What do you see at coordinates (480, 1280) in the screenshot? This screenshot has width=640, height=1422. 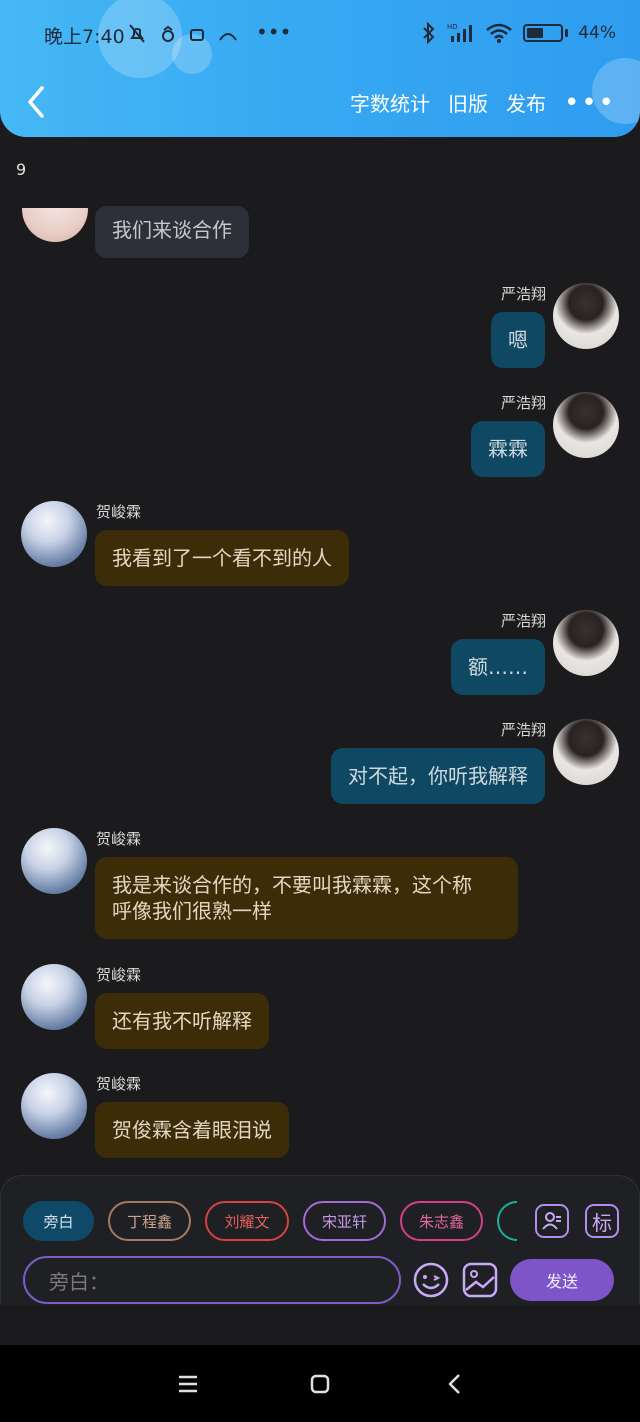 I see `image-icon` at bounding box center [480, 1280].